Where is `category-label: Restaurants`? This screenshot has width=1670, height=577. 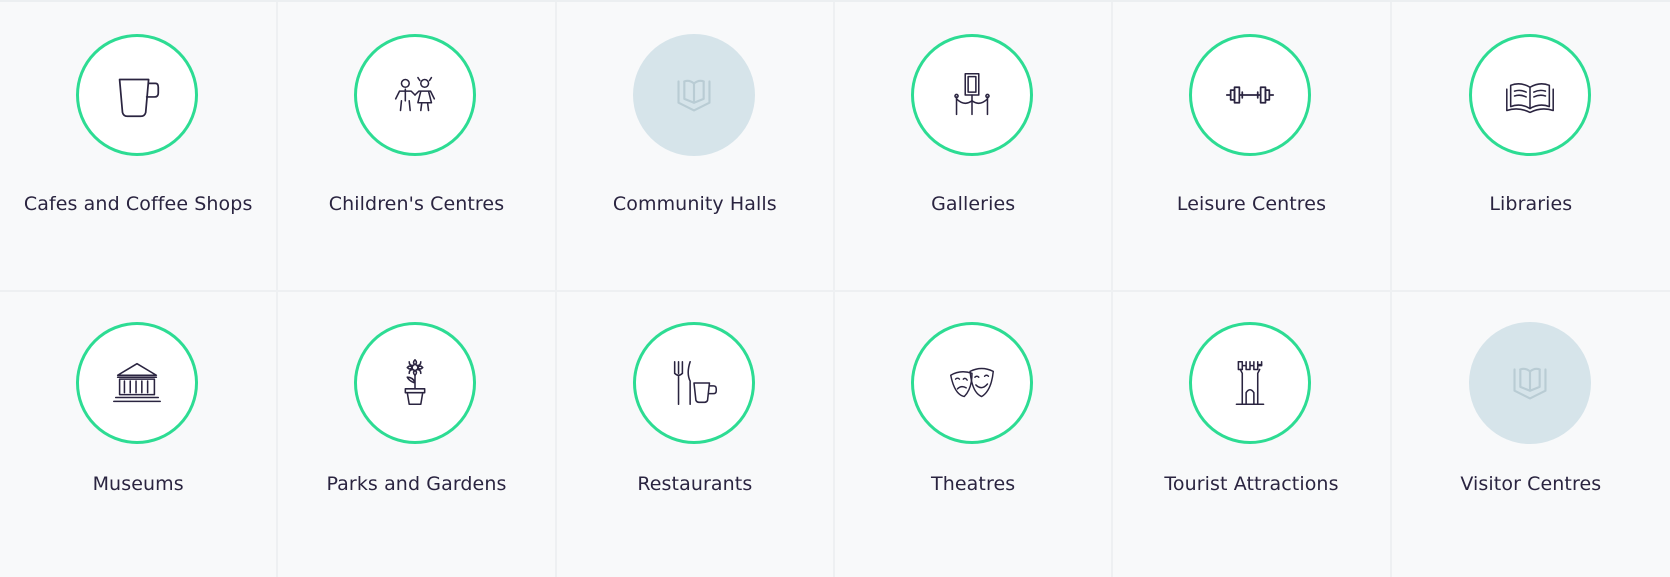
category-label: Restaurants is located at coordinates (695, 484).